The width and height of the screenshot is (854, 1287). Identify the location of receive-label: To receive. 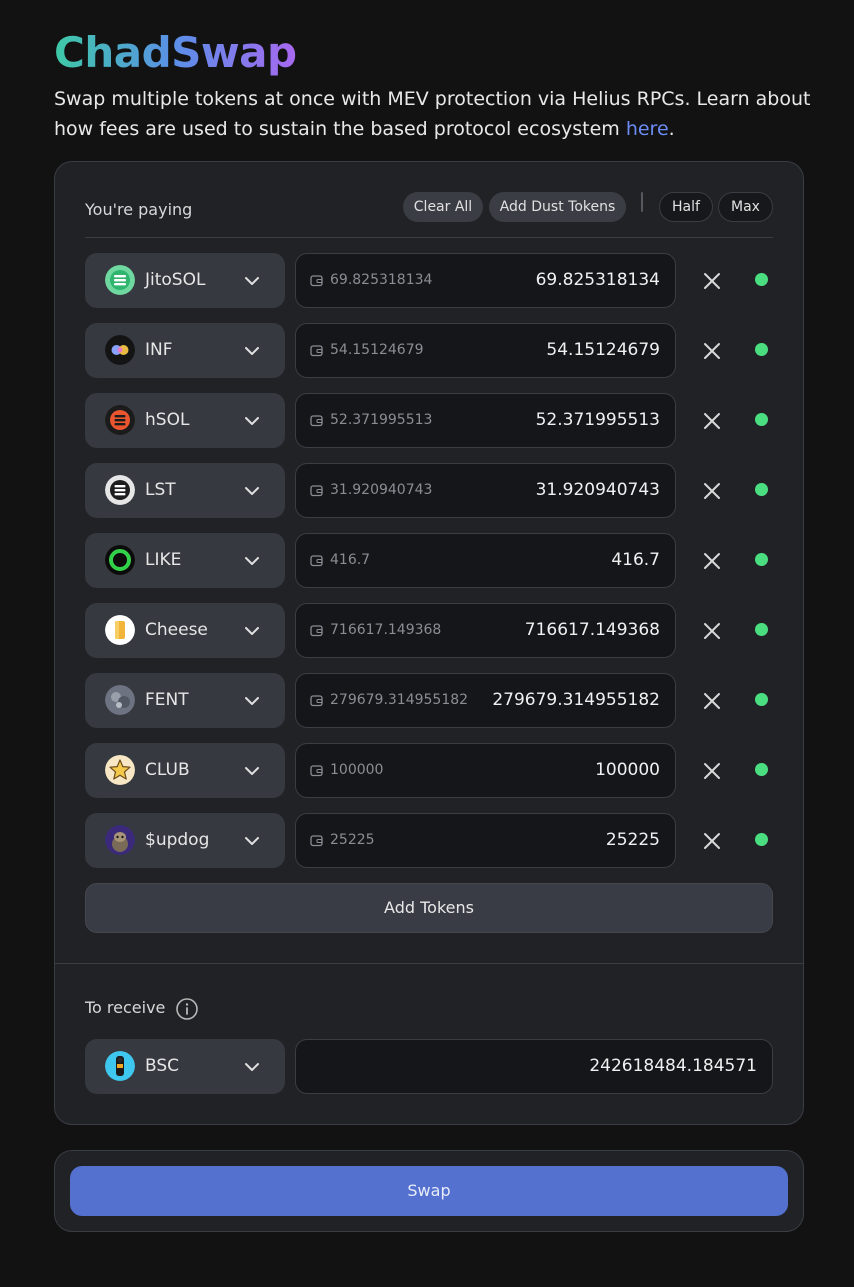
(125, 1007).